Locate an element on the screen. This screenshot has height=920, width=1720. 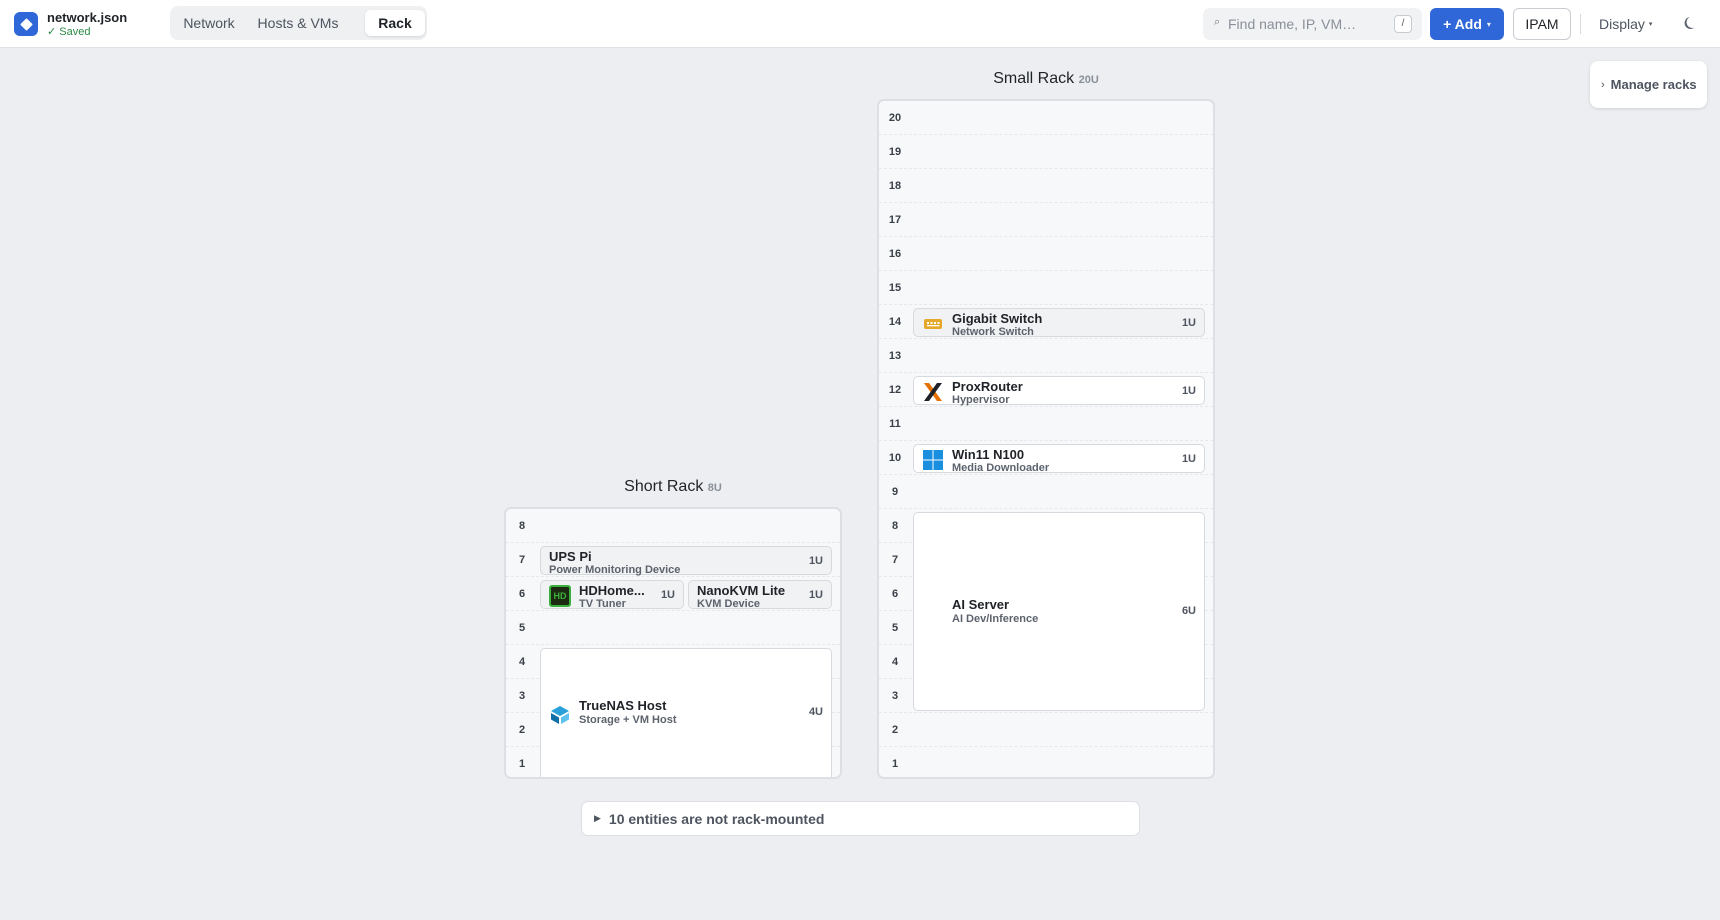
rack-device-proxrouter: ProxRouter Hypervisor 1U is located at coordinates (1059, 391).